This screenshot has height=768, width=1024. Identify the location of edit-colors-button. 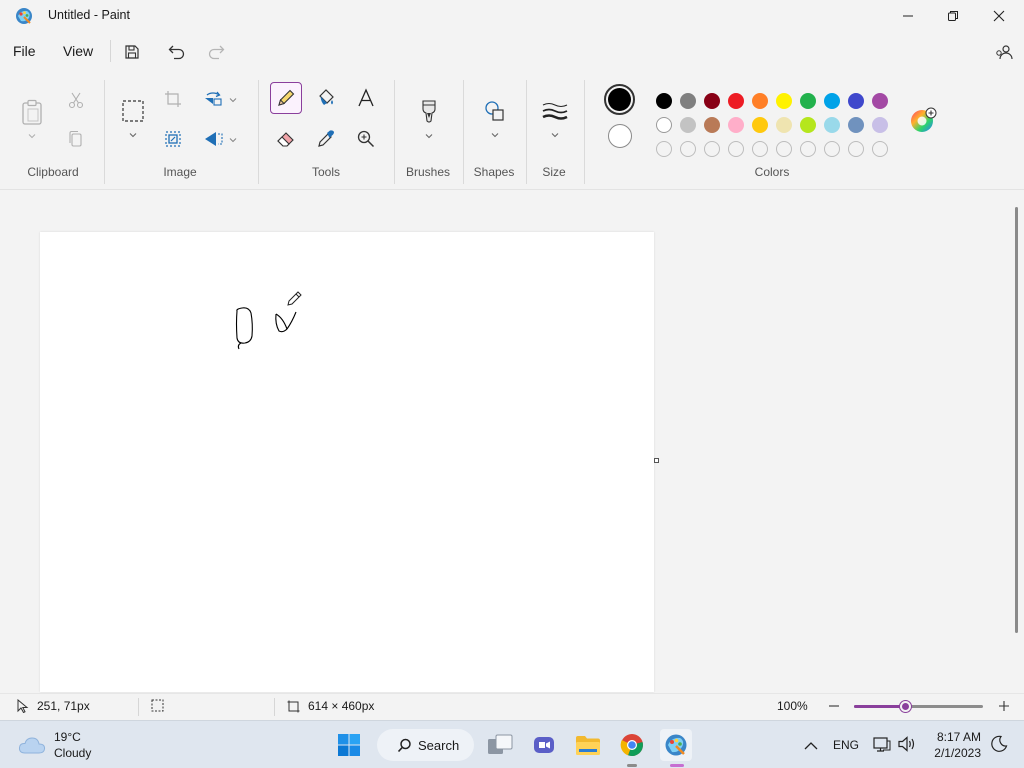
(923, 120).